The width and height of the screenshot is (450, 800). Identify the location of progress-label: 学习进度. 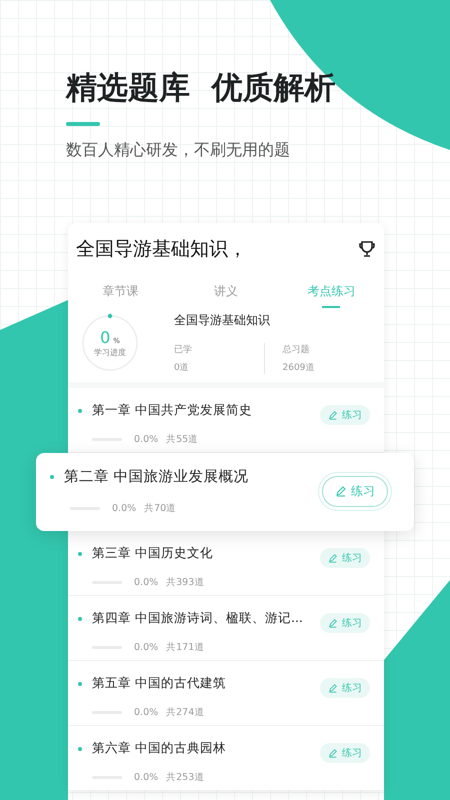
(110, 352).